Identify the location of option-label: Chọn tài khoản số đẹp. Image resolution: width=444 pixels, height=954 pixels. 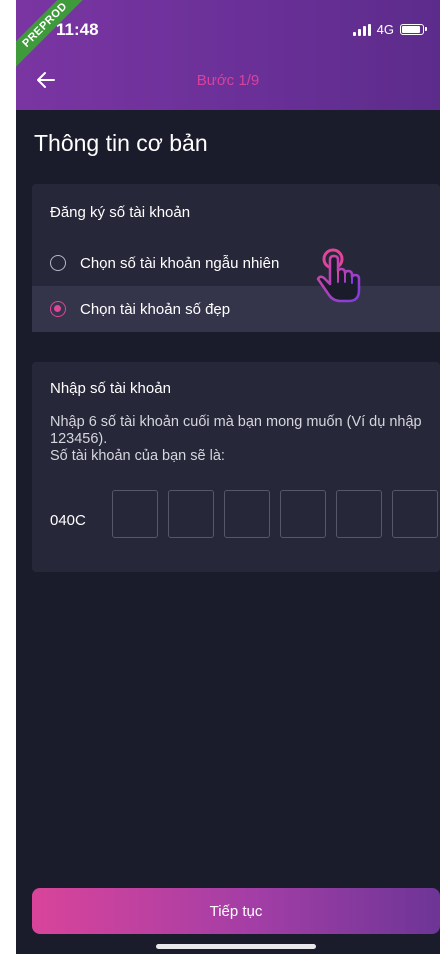
(155, 309).